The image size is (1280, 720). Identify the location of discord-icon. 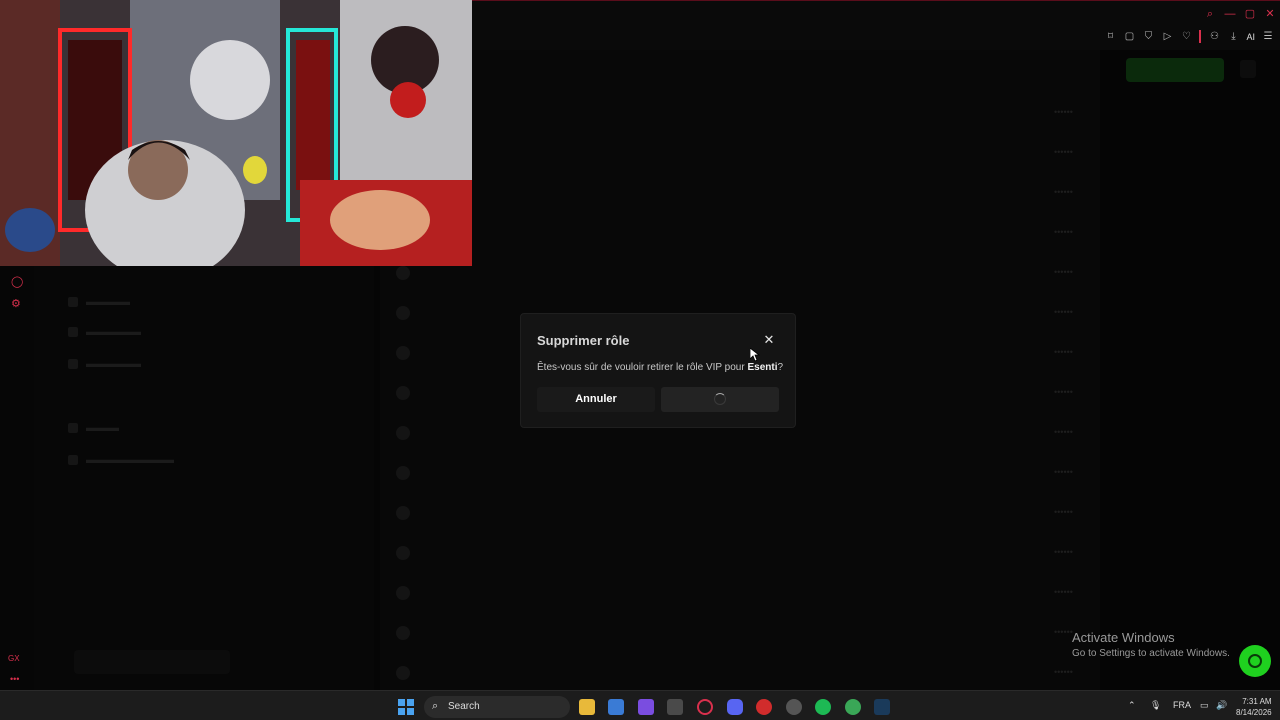
(735, 707).